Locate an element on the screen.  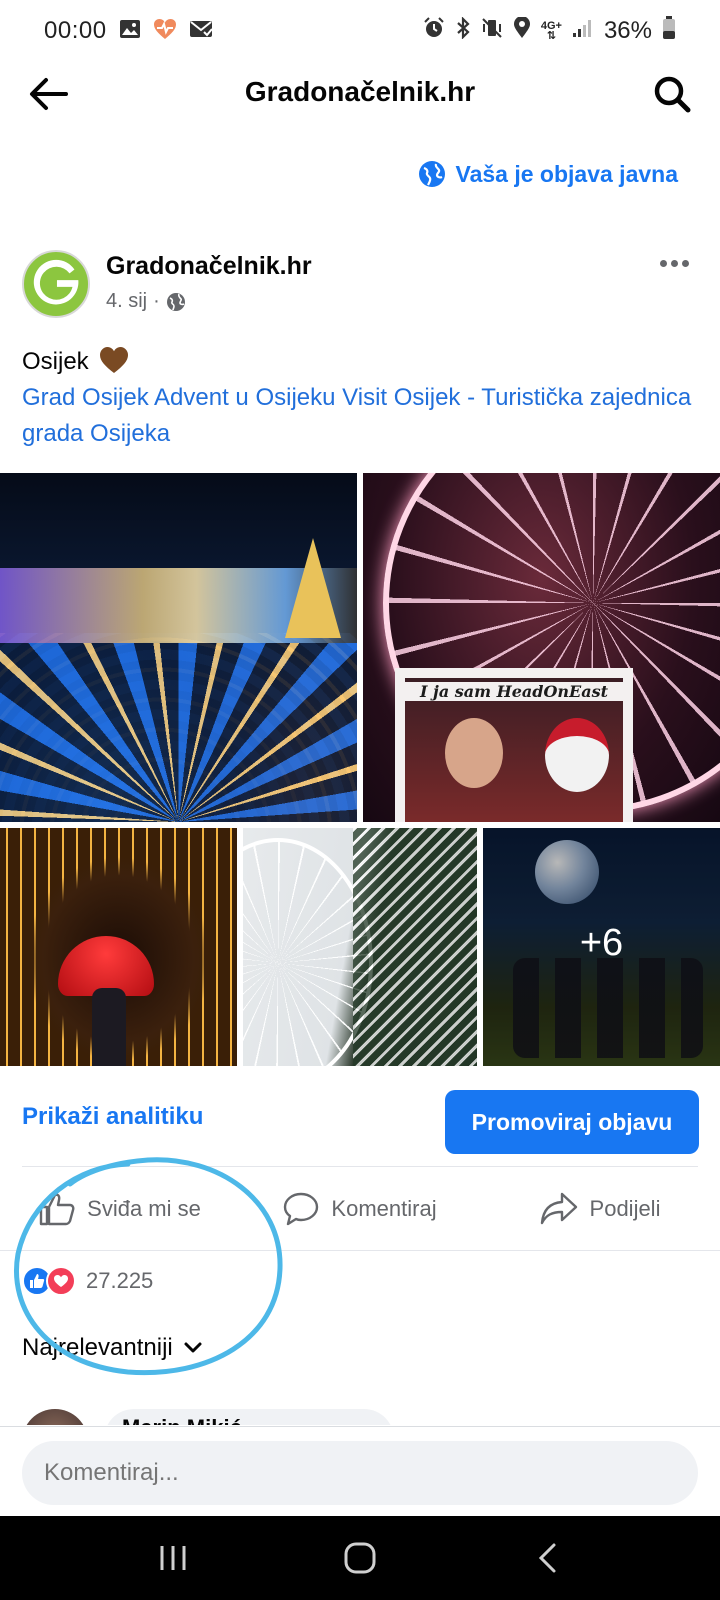
recent-apps-icon is located at coordinates (173, 1558).